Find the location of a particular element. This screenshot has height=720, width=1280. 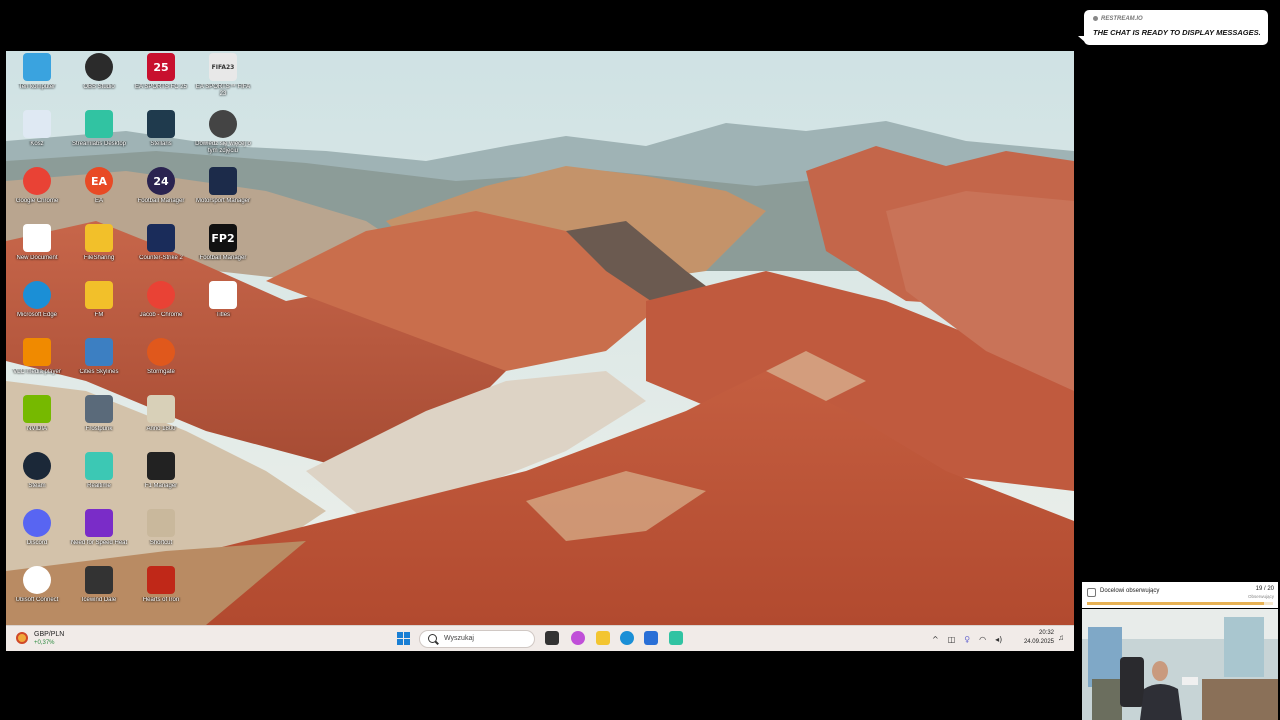

desktop-icon-label: EA SPORTS FC 25 is located at coordinates (161, 87).